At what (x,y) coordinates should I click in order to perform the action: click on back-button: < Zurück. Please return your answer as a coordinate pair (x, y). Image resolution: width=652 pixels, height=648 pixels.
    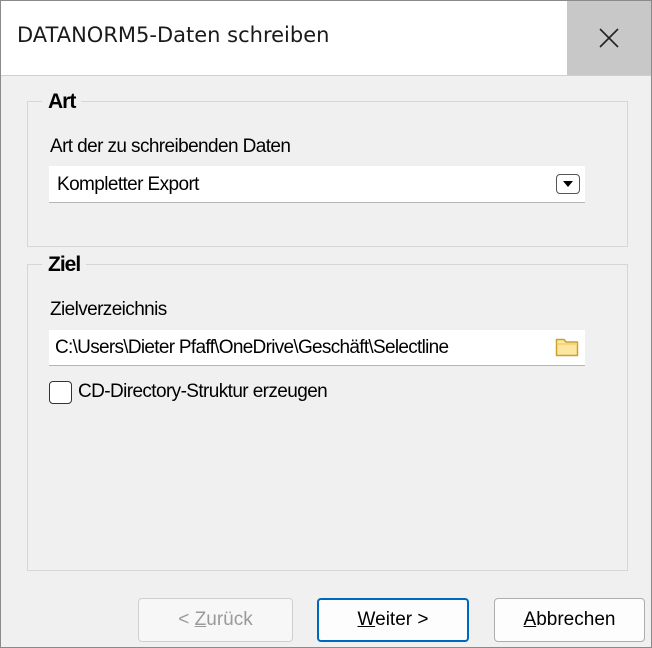
    Looking at the image, I should click on (215, 620).